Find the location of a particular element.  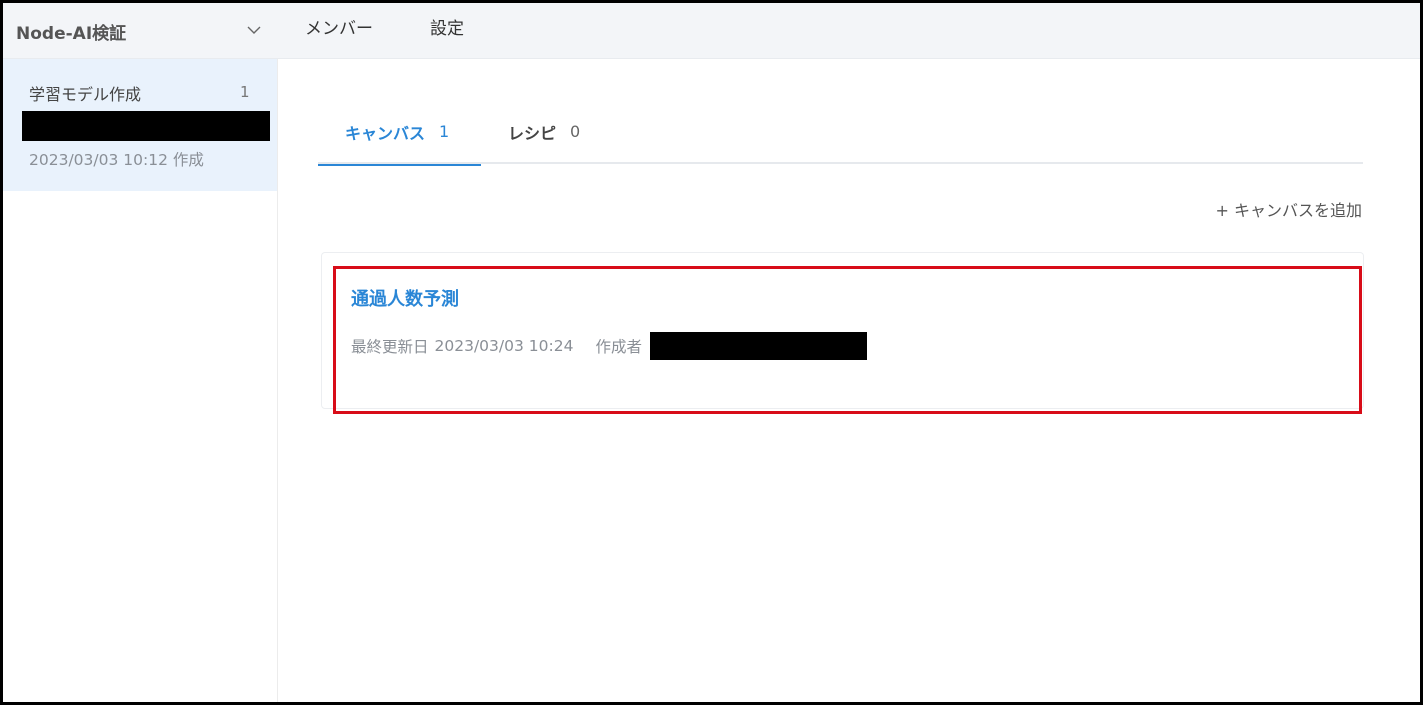

author-label: 作成者 is located at coordinates (618, 347).